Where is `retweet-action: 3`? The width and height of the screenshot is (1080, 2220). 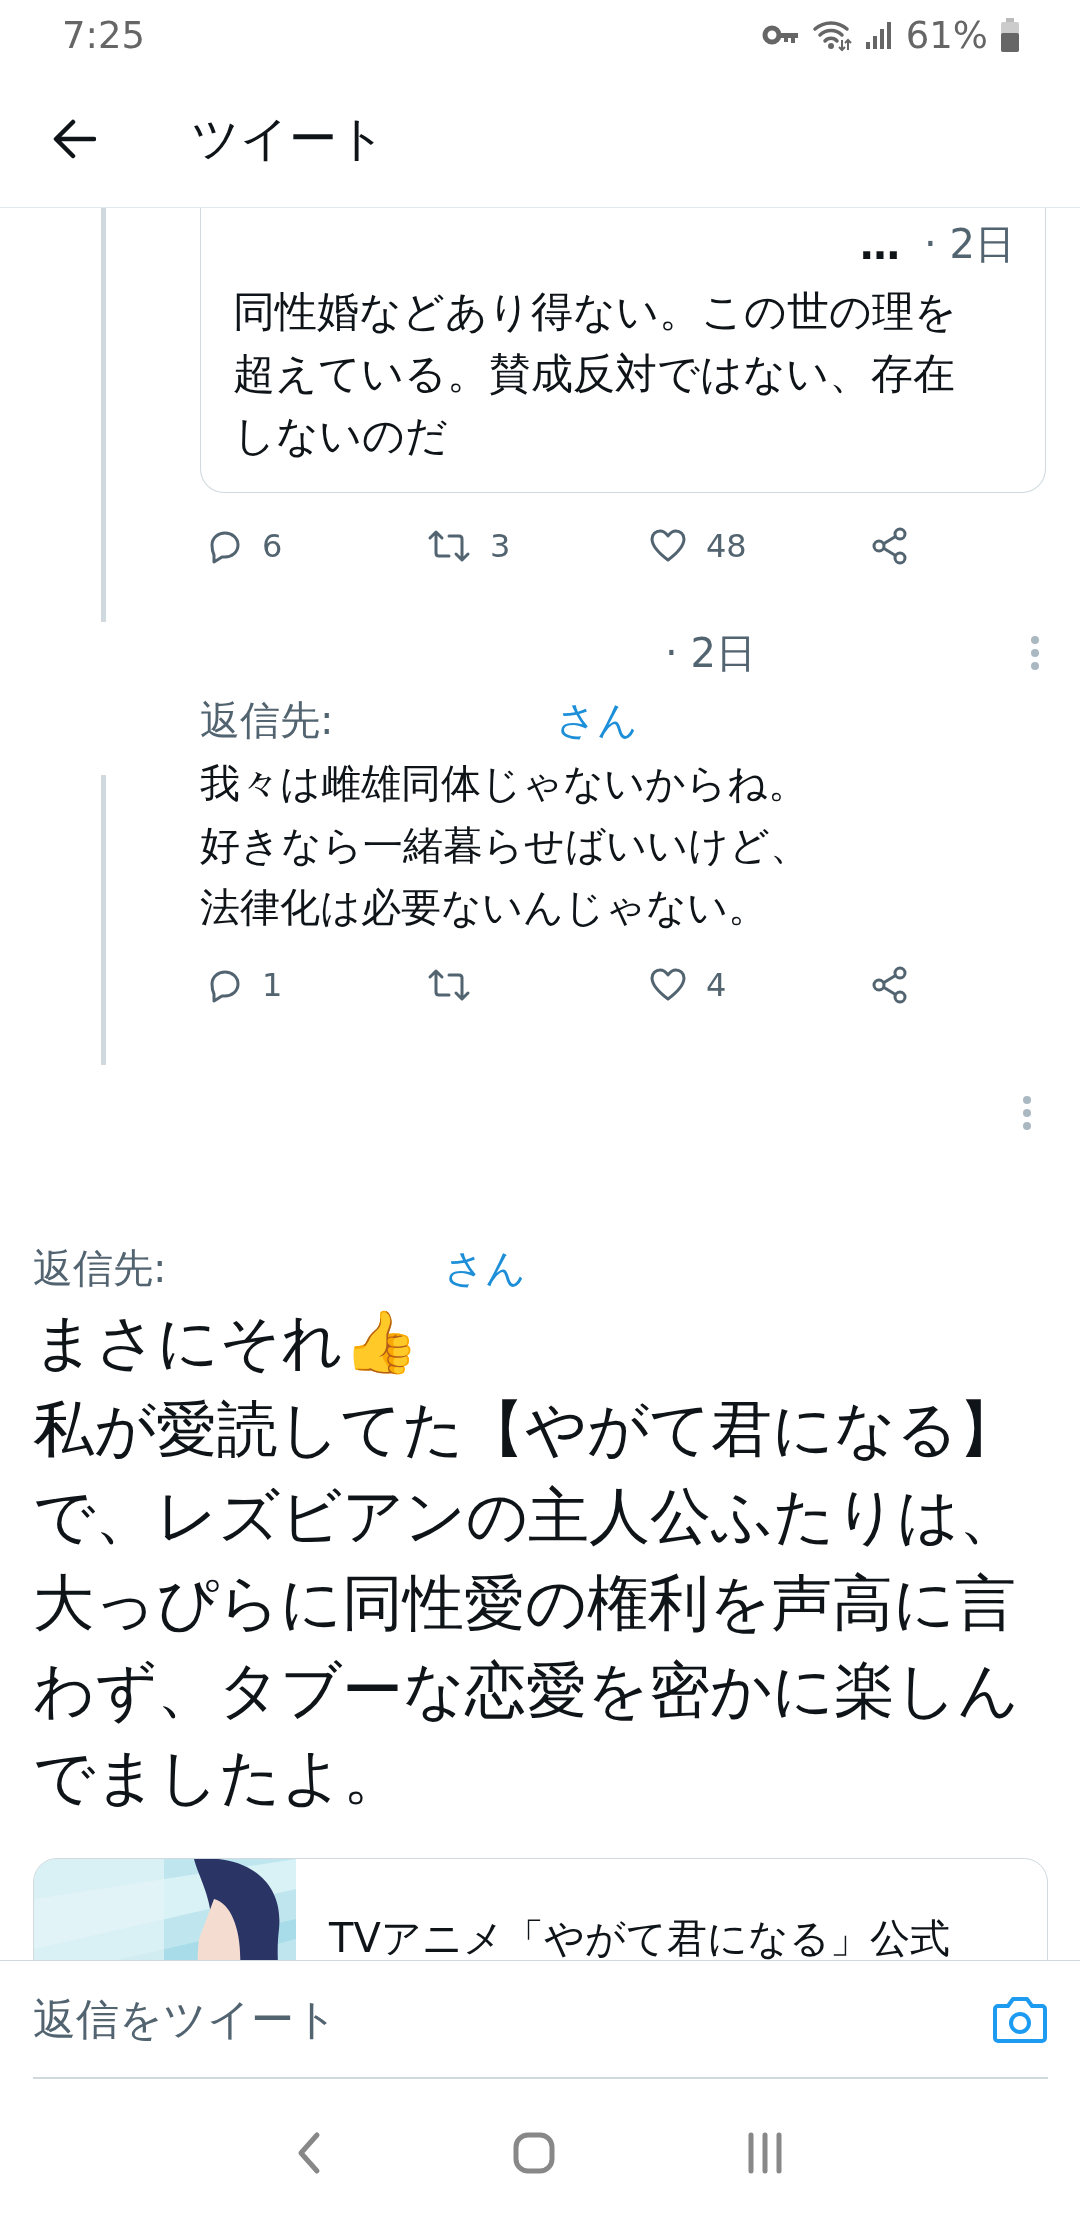
retweet-action: 3 is located at coordinates (533, 546).